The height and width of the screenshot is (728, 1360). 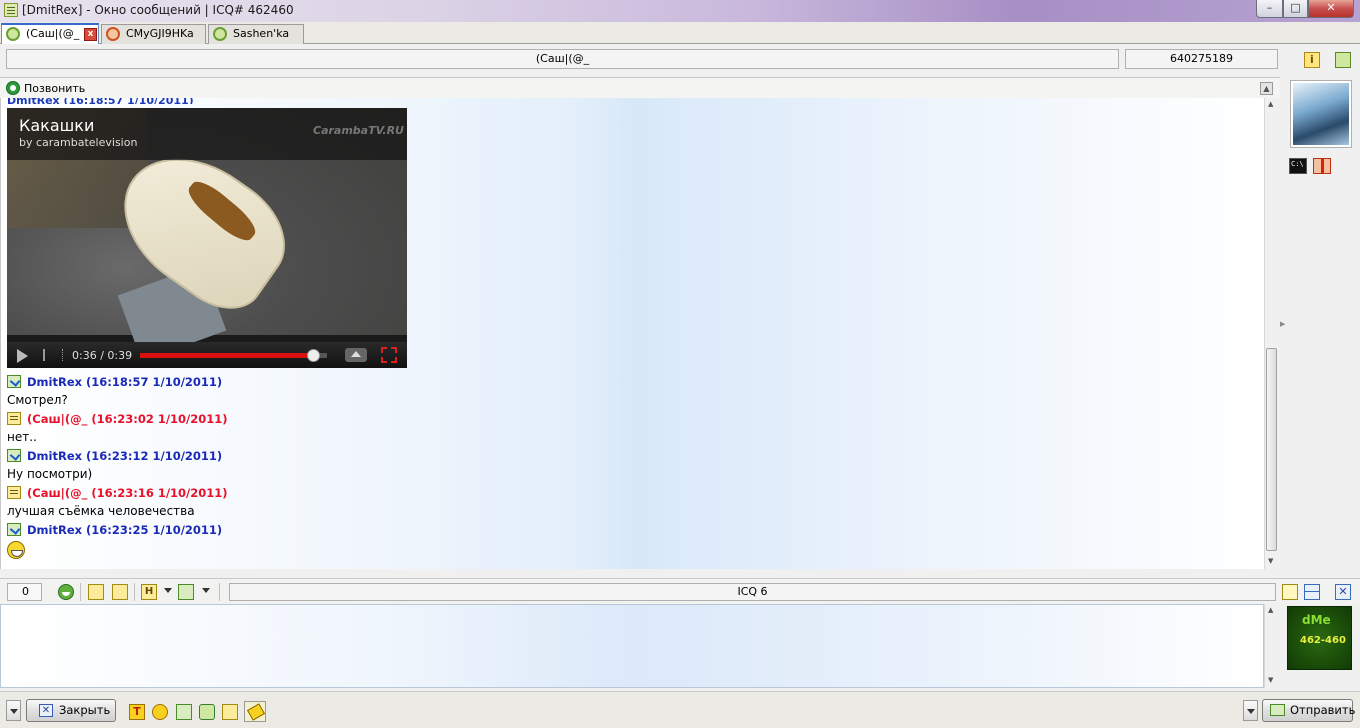 What do you see at coordinates (96, 592) in the screenshot?
I see `nudge-icon` at bounding box center [96, 592].